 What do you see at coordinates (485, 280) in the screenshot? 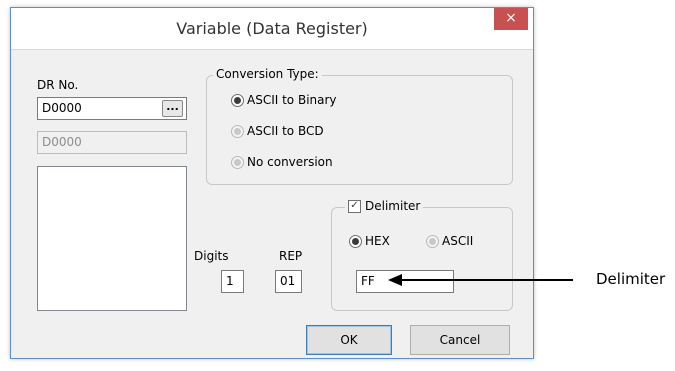
I see `callout-line` at bounding box center [485, 280].